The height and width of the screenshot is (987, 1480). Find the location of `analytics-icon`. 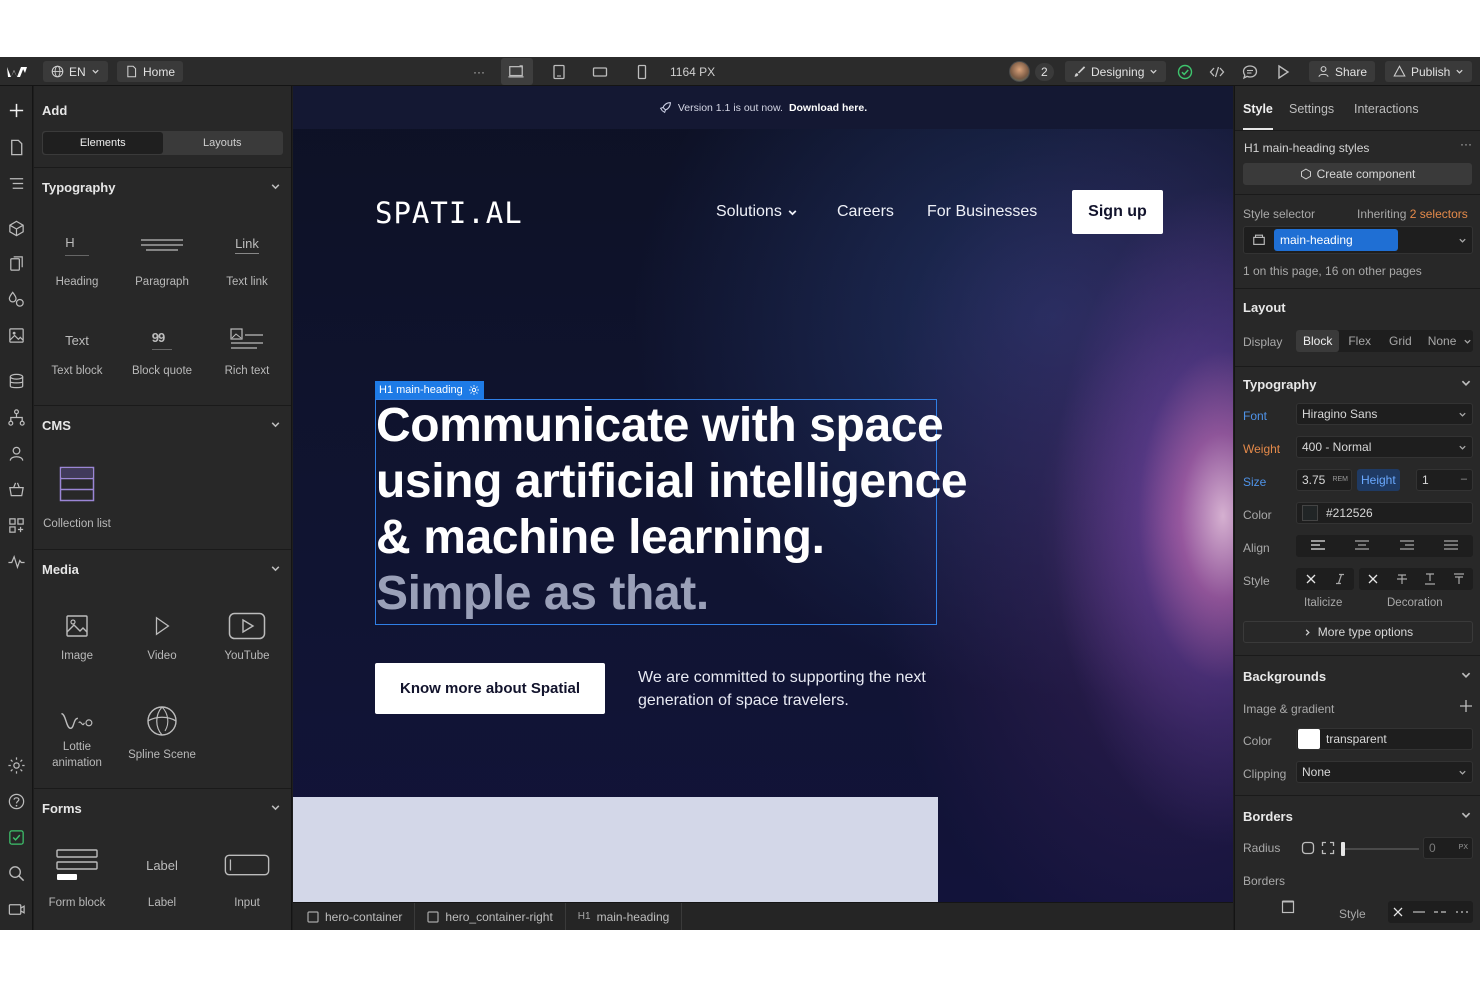

analytics-icon is located at coordinates (16, 561).